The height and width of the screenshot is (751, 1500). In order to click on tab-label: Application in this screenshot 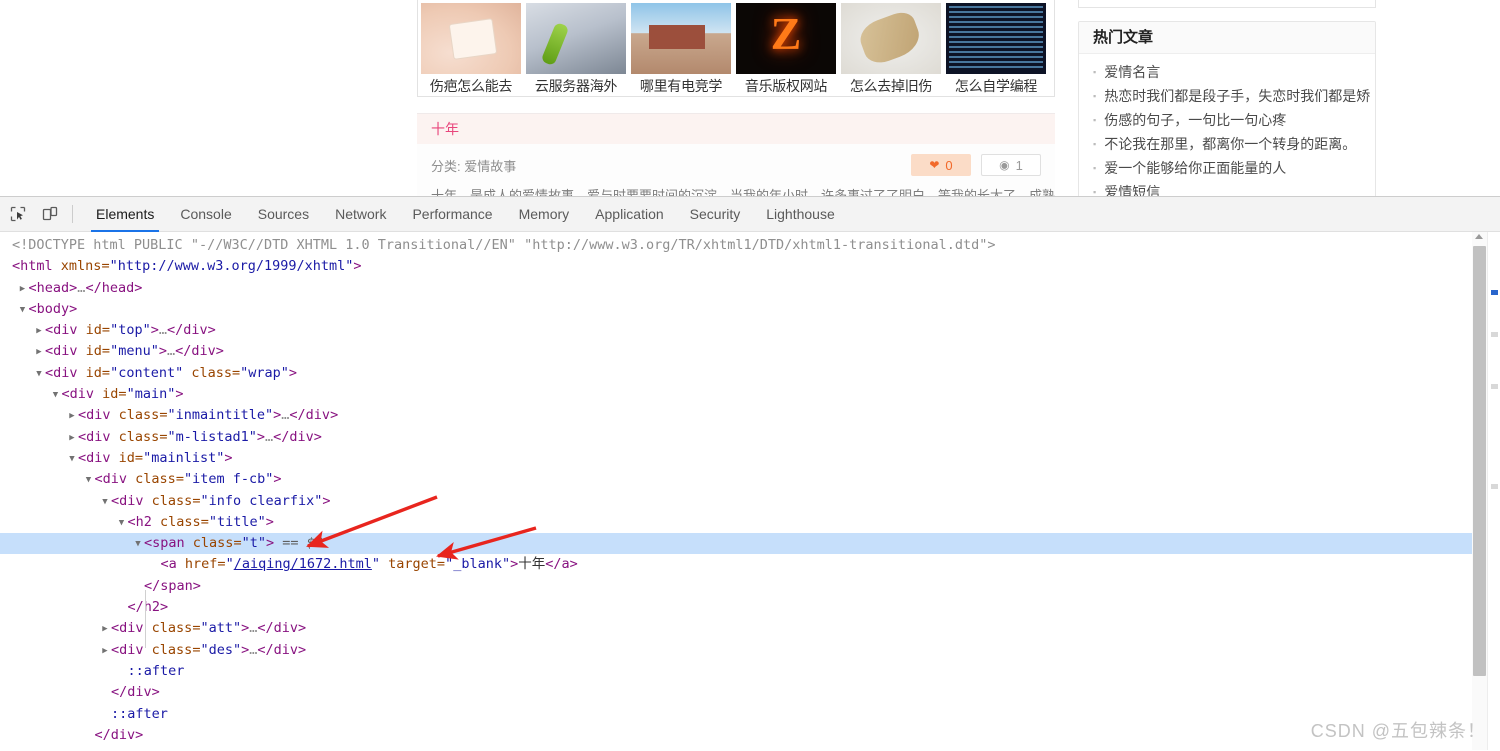, I will do `click(629, 214)`.